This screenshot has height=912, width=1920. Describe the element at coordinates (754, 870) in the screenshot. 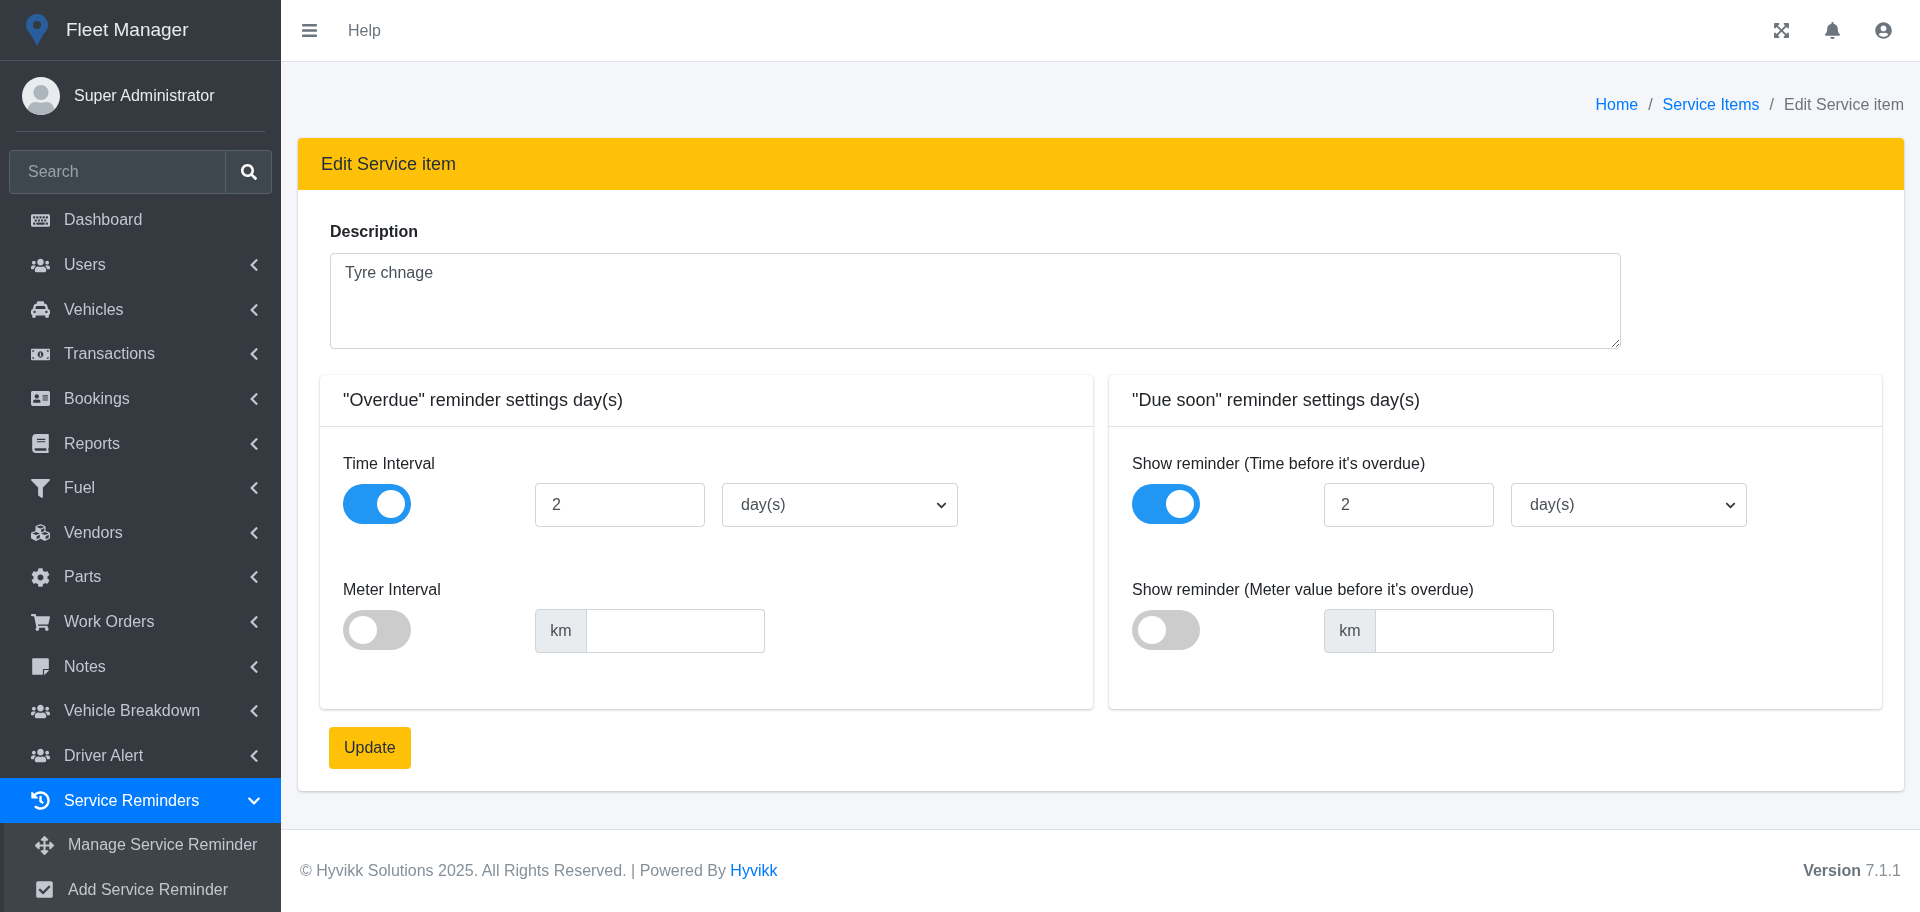

I see `footer-link: Hyvikk` at that location.